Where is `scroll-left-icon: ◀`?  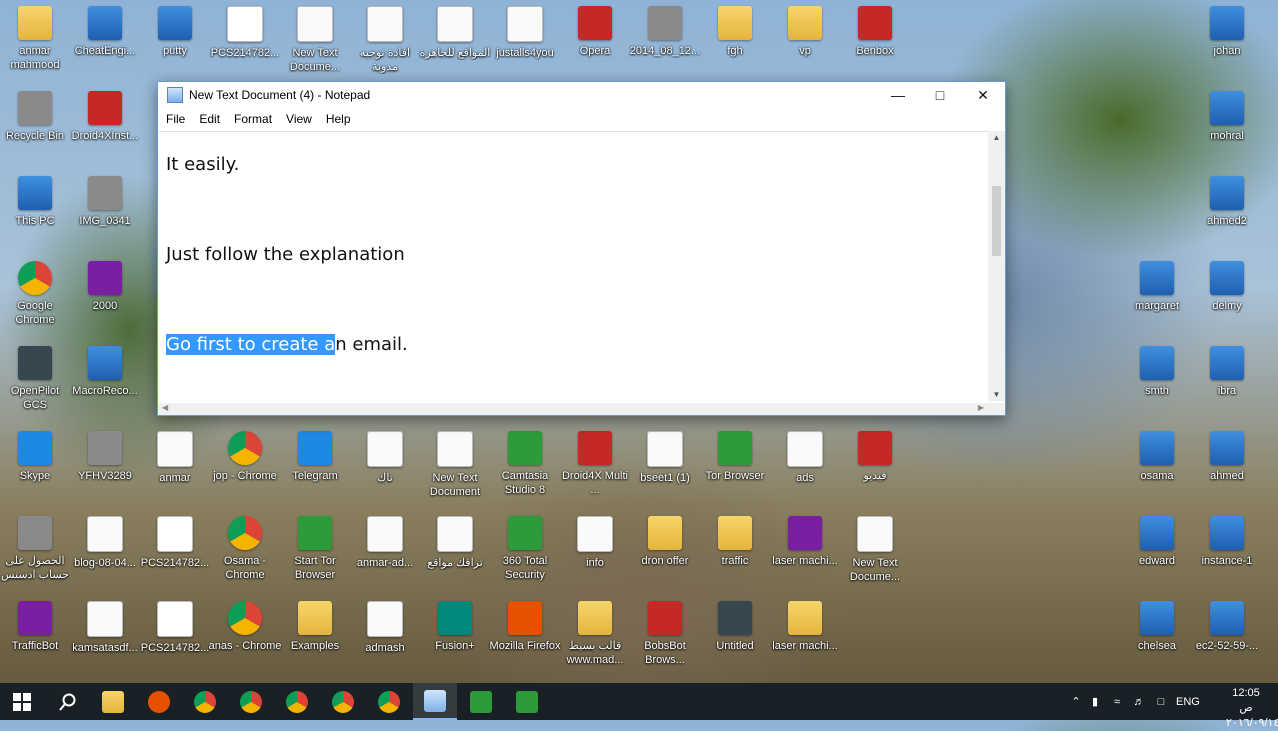
scroll-left-icon: ◀ is located at coordinates (165, 407).